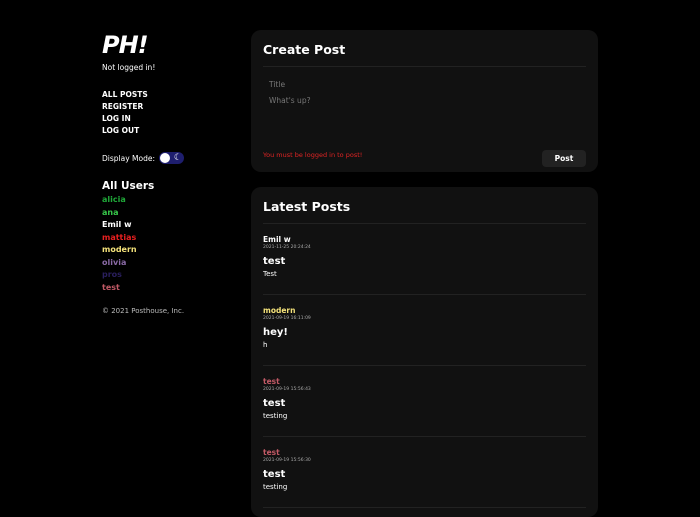 The width and height of the screenshot is (700, 517). Describe the element at coordinates (424, 310) in the screenshot. I see `post-author: modern` at that location.